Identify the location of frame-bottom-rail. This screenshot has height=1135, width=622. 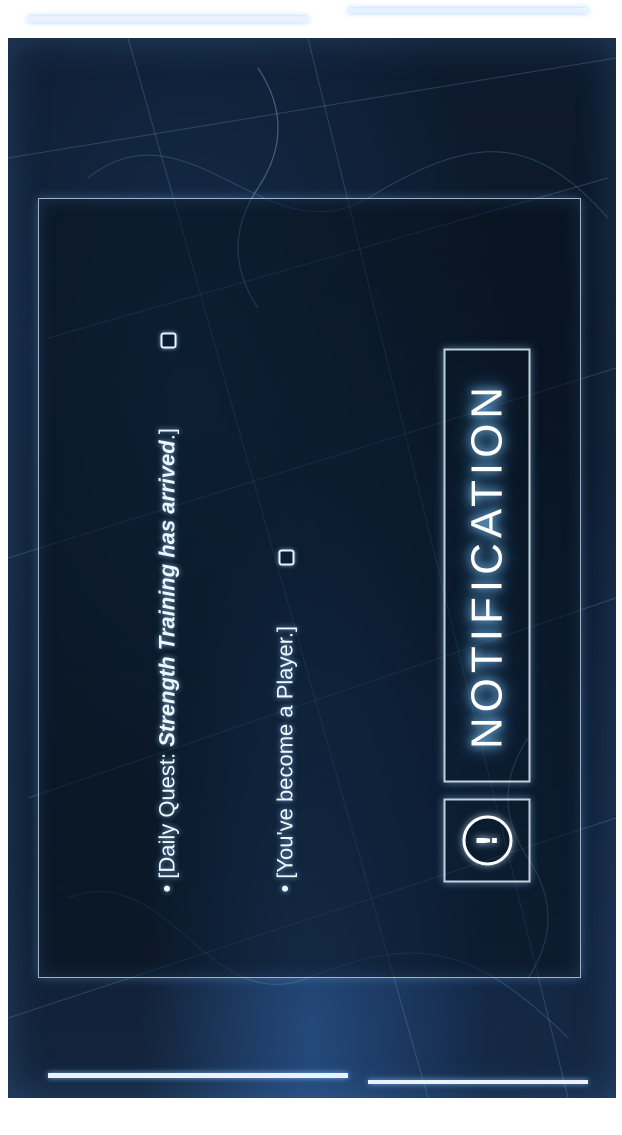
(198, 1075).